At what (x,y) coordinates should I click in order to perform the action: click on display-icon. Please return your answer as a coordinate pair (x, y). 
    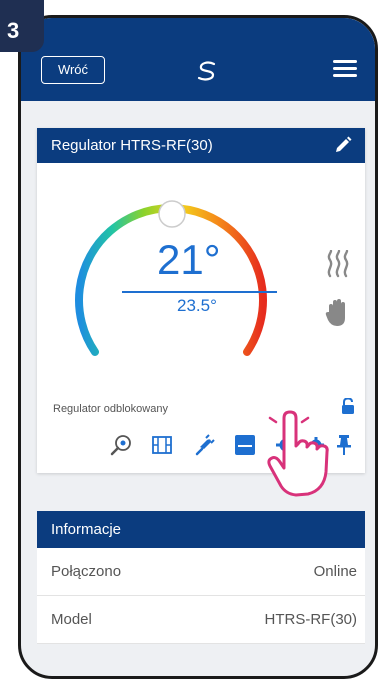
    Looking at the image, I should click on (245, 445).